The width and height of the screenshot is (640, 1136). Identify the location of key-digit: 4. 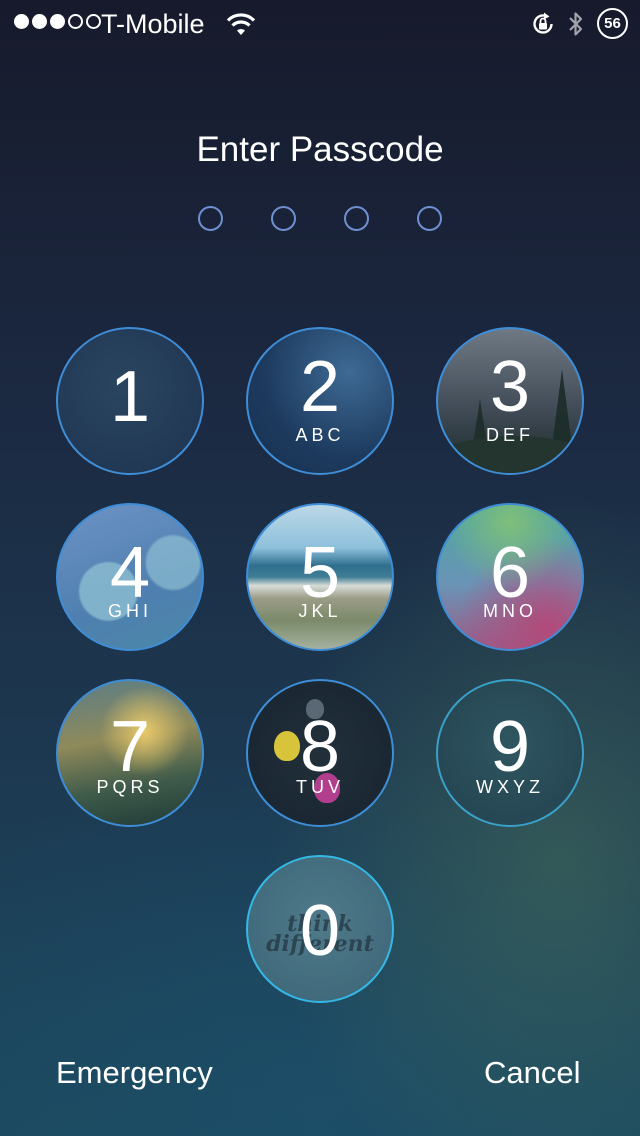
(130, 573).